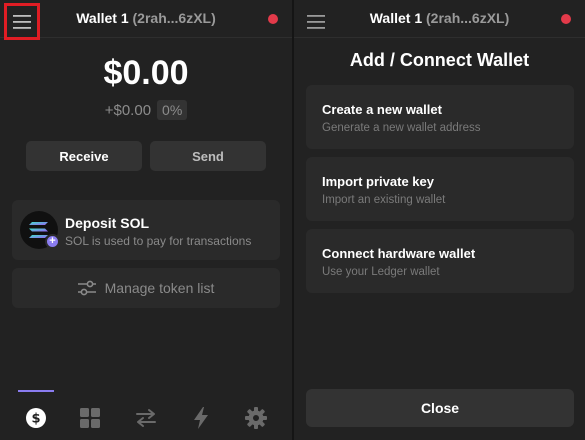 This screenshot has width=585, height=440. Describe the element at coordinates (401, 128) in the screenshot. I see `option-subtitle: Generate a new wallet address` at that location.